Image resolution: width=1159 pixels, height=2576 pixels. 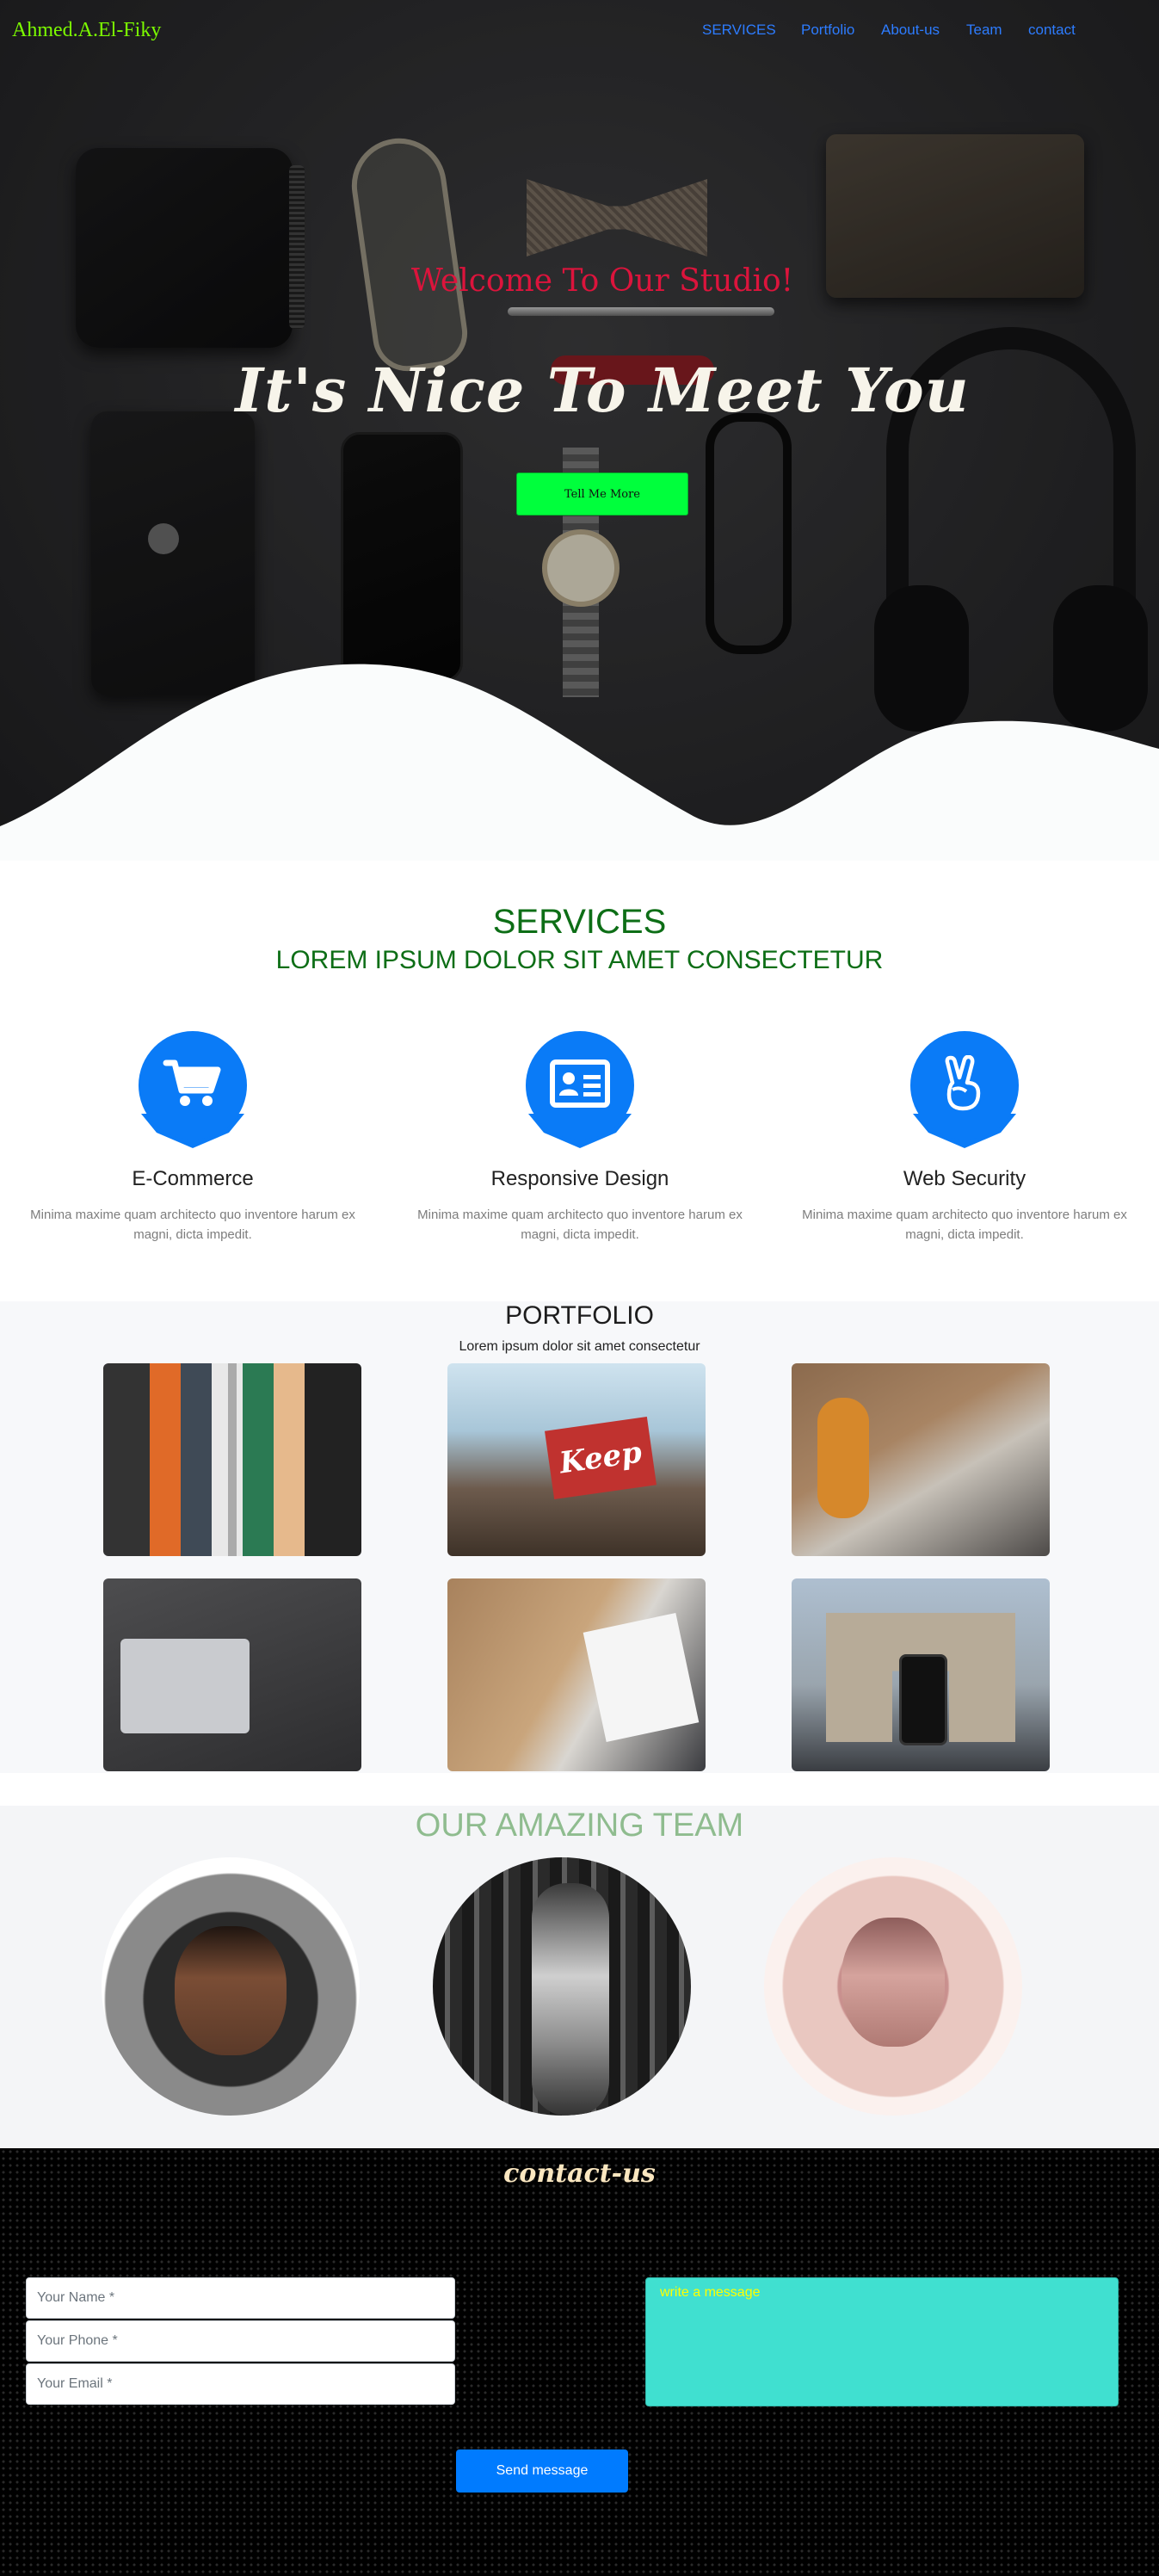 I want to click on nav-link-team: Team, so click(x=984, y=30).